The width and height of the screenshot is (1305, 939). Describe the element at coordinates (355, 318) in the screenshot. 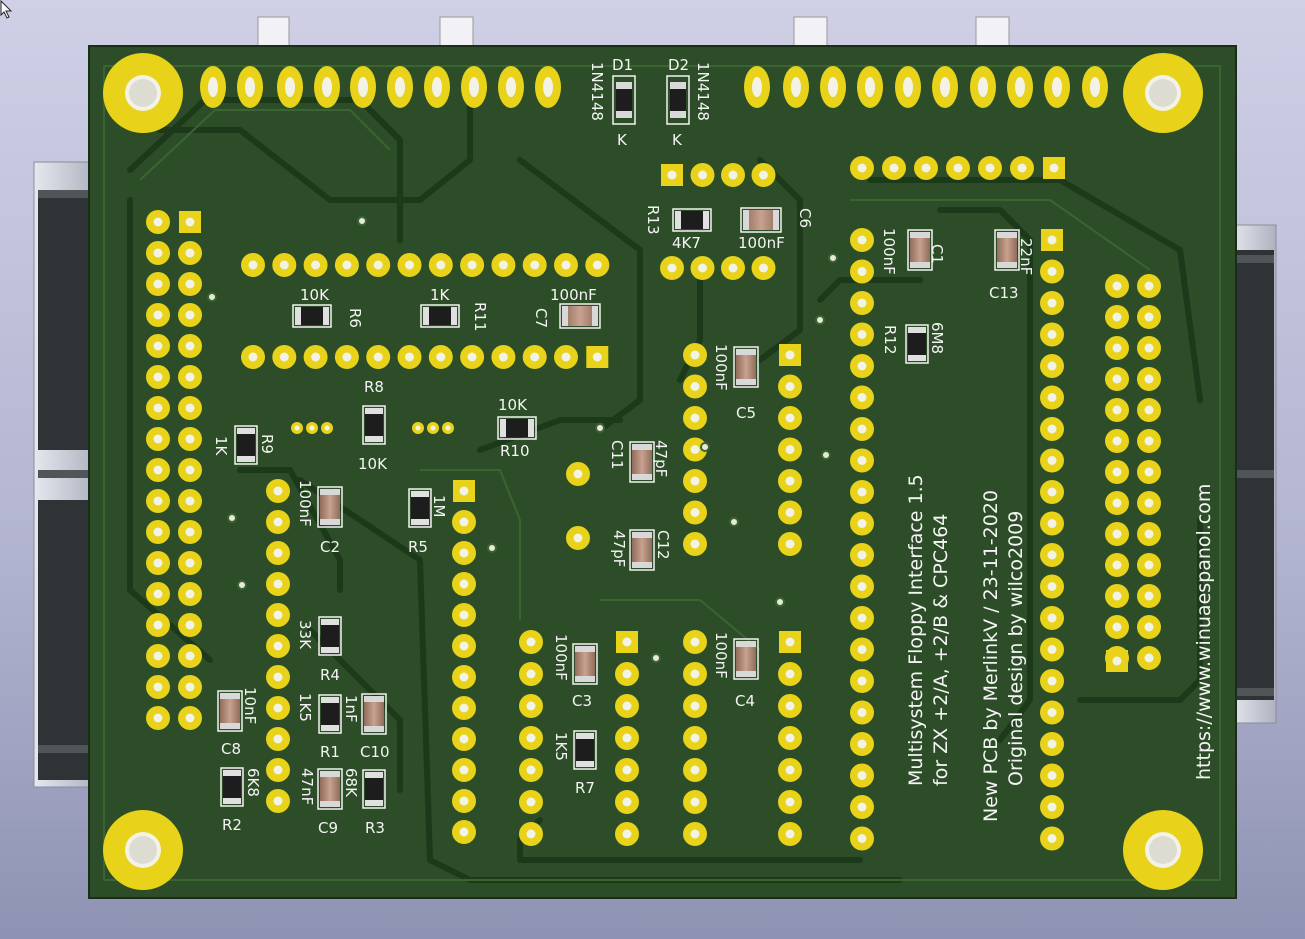

I see `ref-r6: R6` at that location.